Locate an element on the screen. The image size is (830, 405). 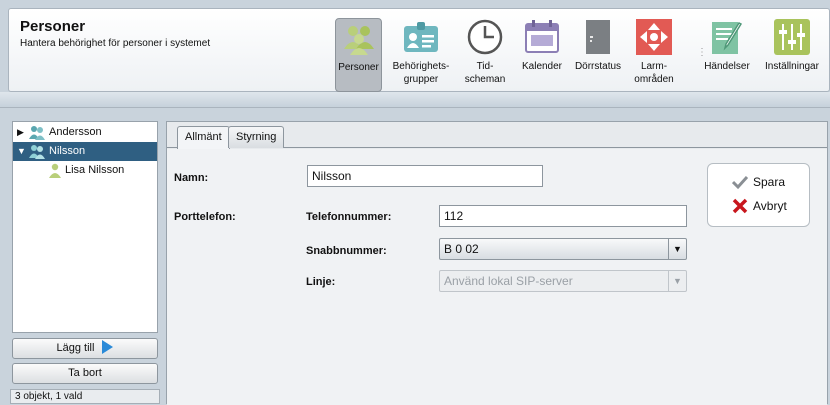
door-icon is located at coordinates (598, 37).